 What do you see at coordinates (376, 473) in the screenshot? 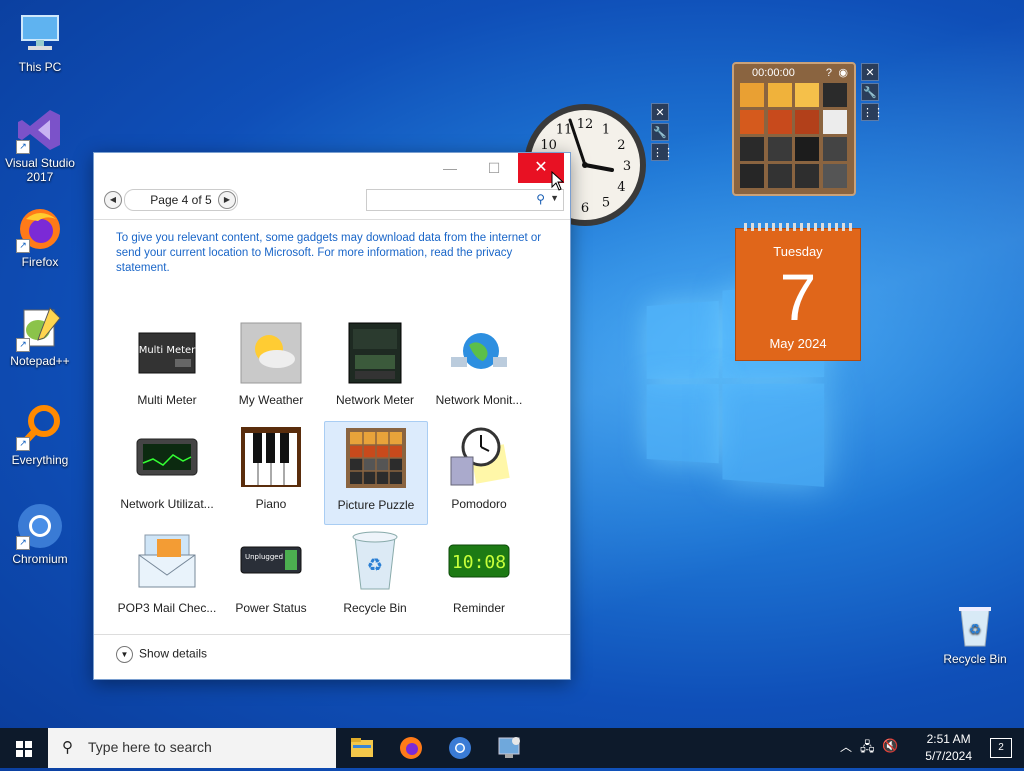
I see `gadget-picture-puzzle: Picture Puzzle` at bounding box center [376, 473].